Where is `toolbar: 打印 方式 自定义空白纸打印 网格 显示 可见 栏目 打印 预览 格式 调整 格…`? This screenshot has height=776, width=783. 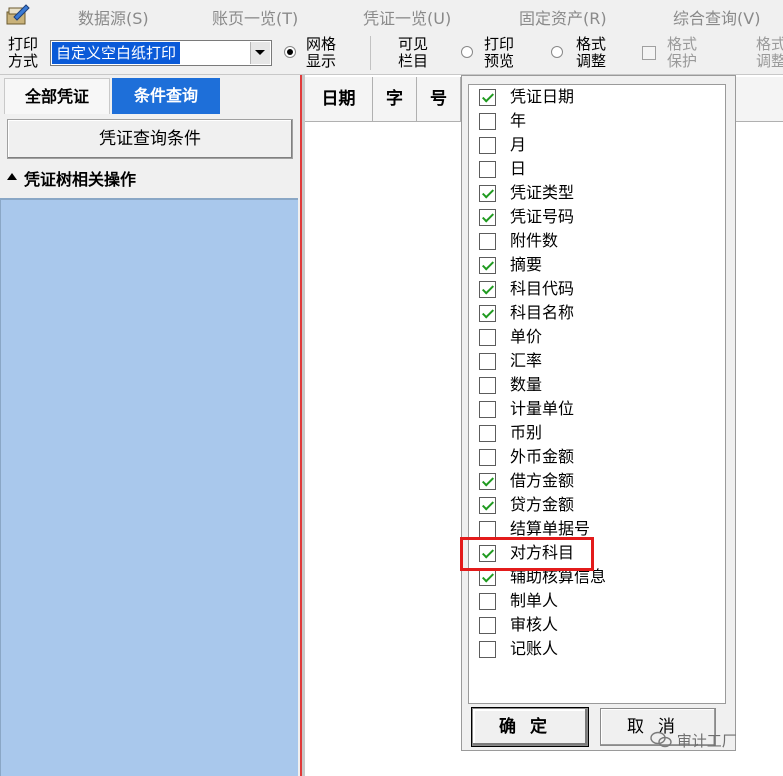
toolbar: 打印 方式 自定义空白纸打印 网格 显示 可见 栏目 打印 预览 格式 调整 格… is located at coordinates (391, 53).